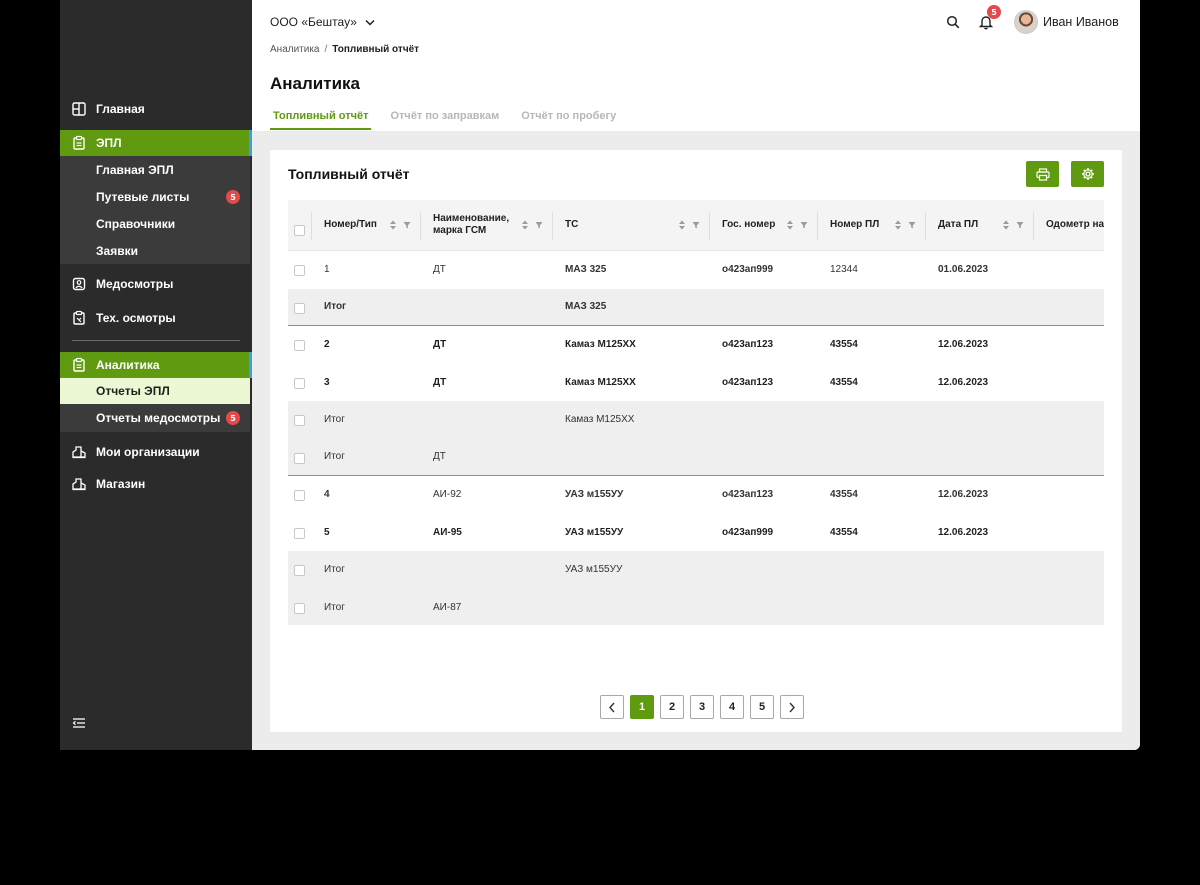 The height and width of the screenshot is (885, 1200). I want to click on cell-number-type: 3, so click(327, 382).